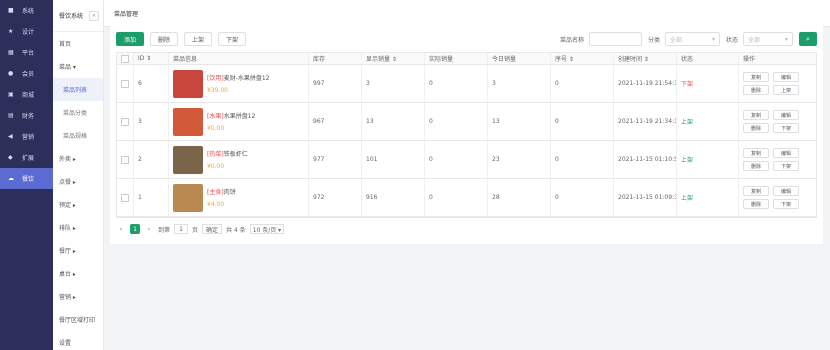 The width and height of the screenshot is (830, 350). I want to click on dish-name: [饮用]麦财-水果拼盘12, so click(238, 77).